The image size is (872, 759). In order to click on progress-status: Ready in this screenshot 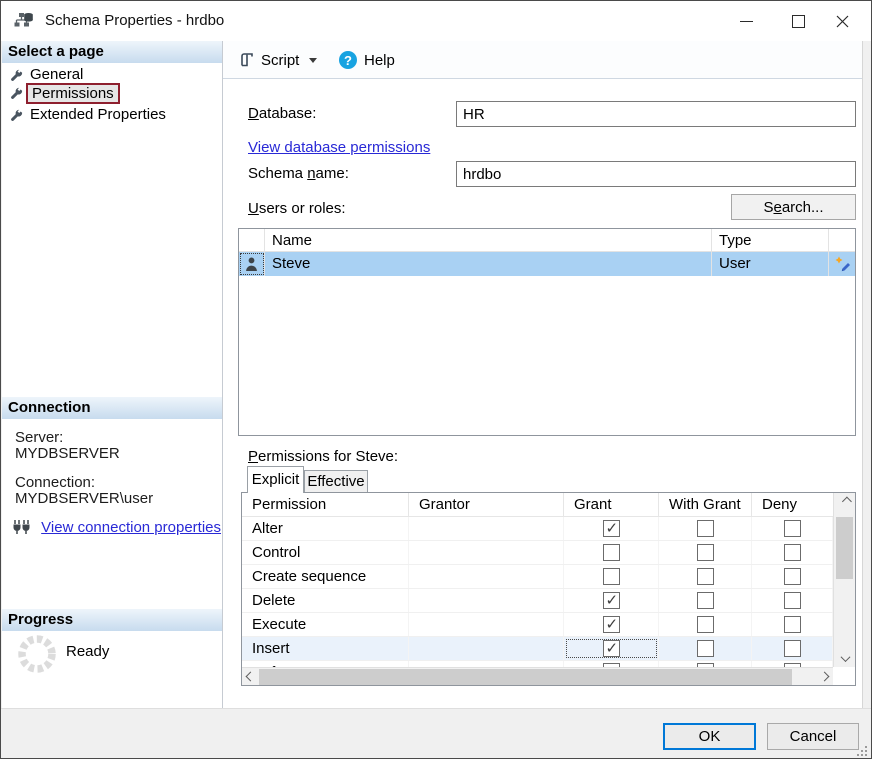, I will do `click(88, 651)`.